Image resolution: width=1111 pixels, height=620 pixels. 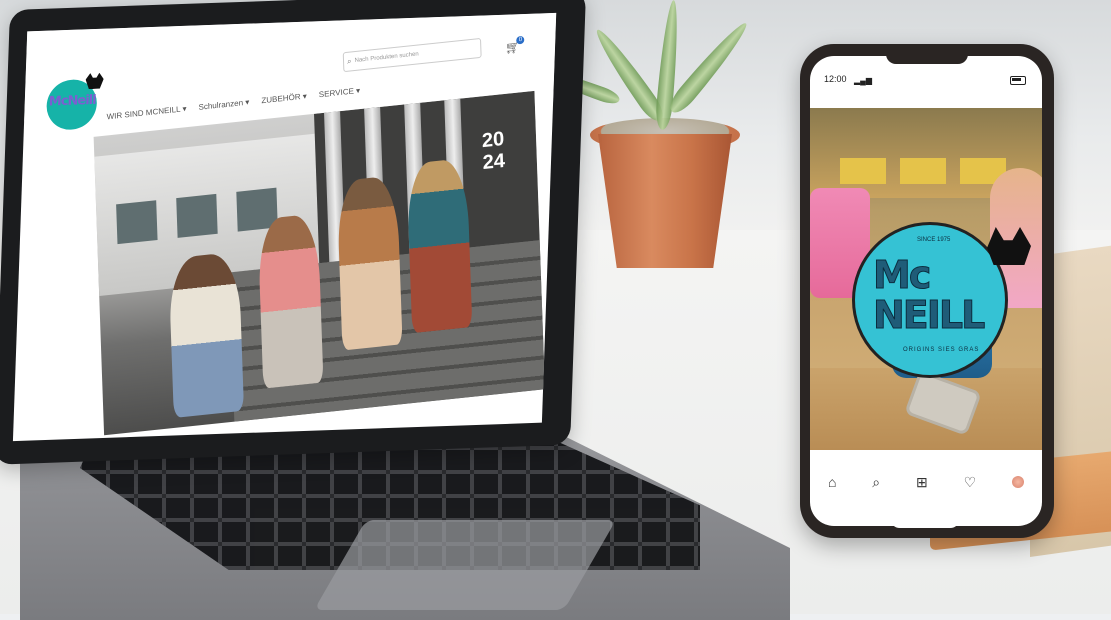 I want to click on heart-icon: ♡, so click(x=970, y=482).